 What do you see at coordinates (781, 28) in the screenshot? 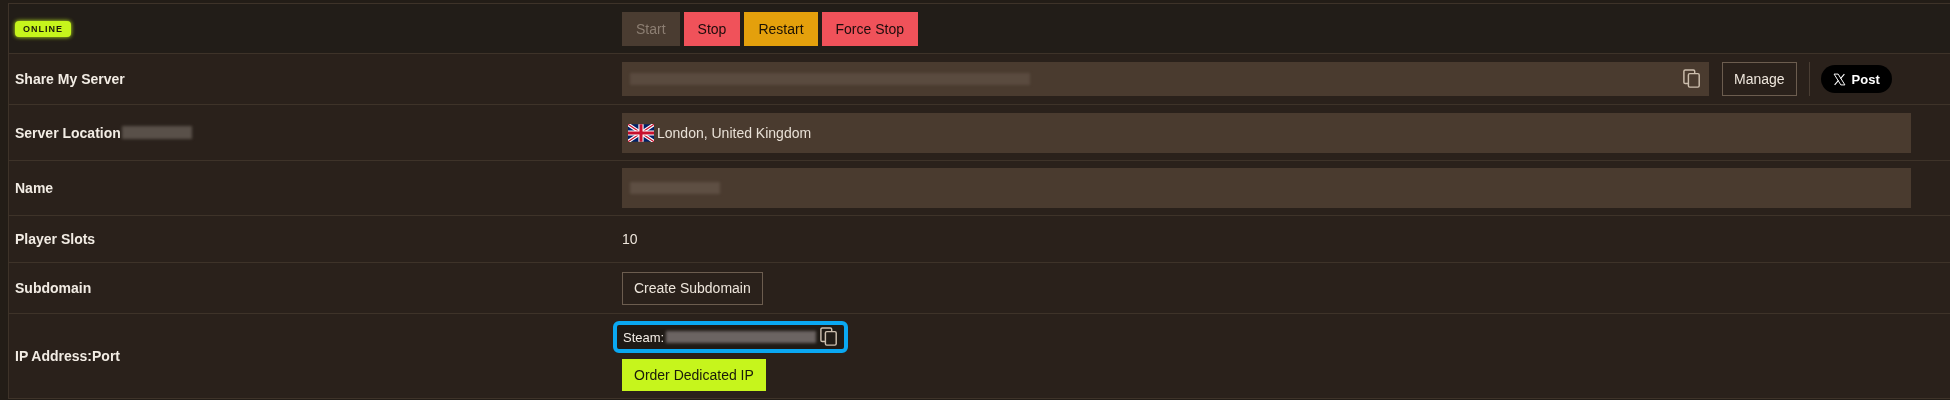
I see `power-button: Restart` at bounding box center [781, 28].